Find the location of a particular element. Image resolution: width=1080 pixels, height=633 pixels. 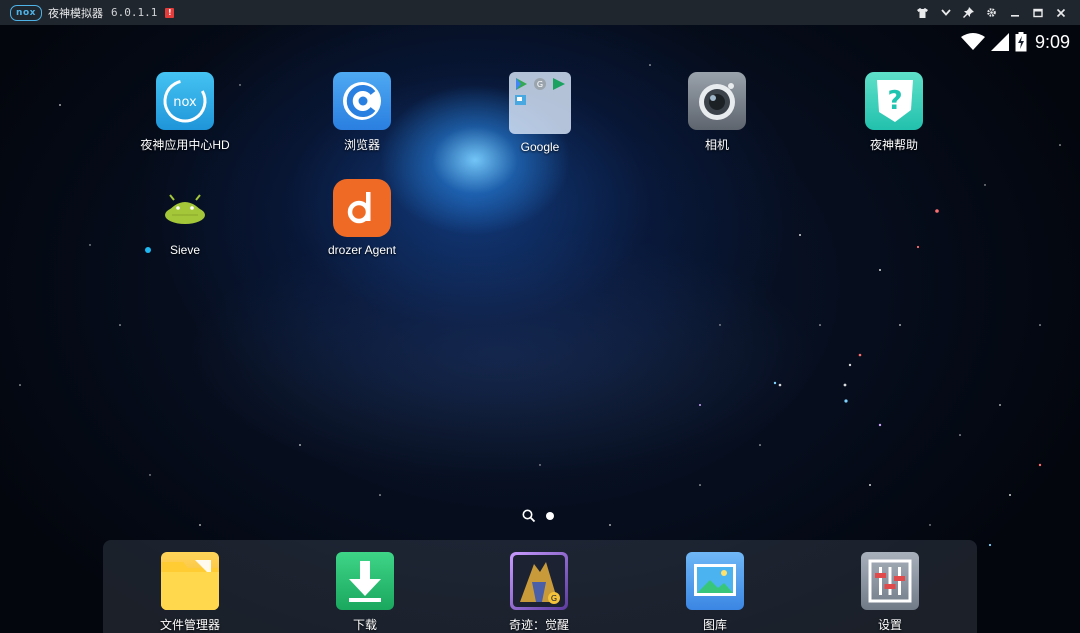

gallery-icon is located at coordinates (715, 581).